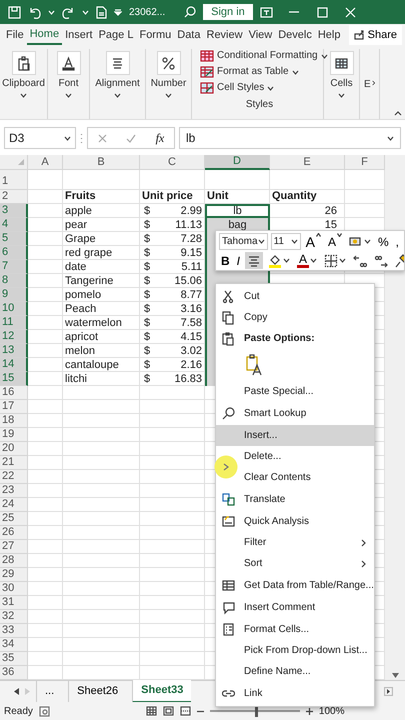  What do you see at coordinates (309, 296) in the screenshot?
I see `menu-item: Cut` at bounding box center [309, 296].